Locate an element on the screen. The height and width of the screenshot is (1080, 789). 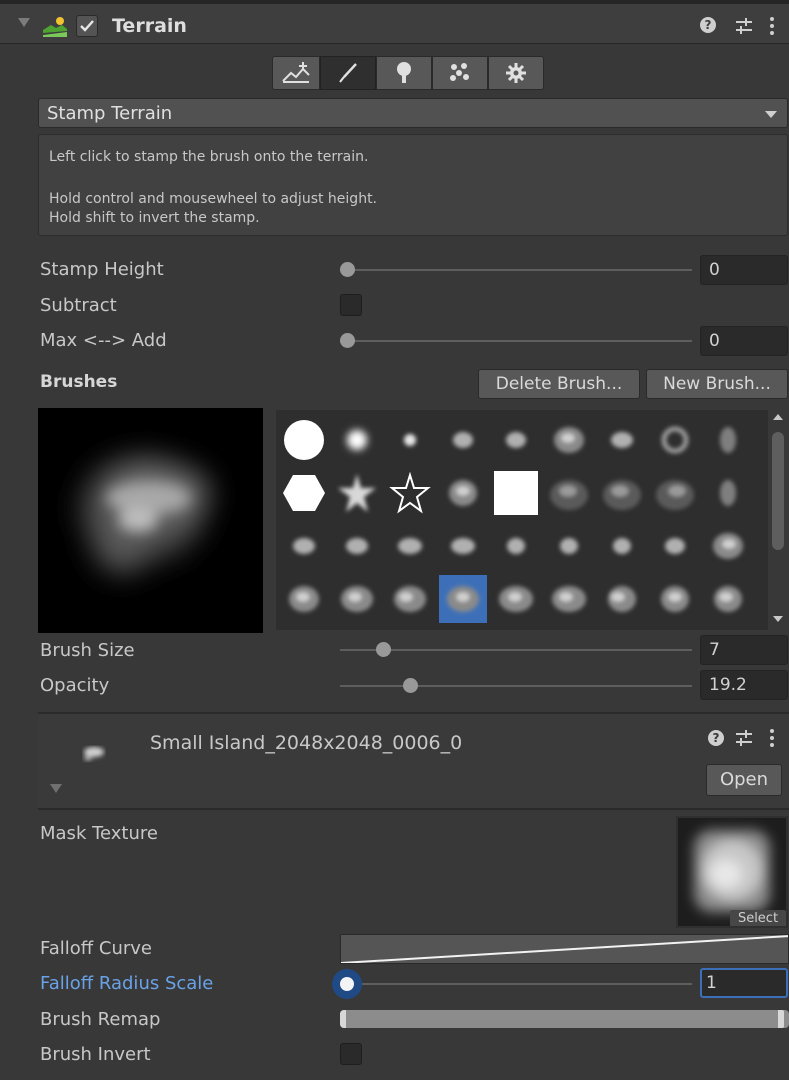
paint-details-icon is located at coordinates (459, 72).